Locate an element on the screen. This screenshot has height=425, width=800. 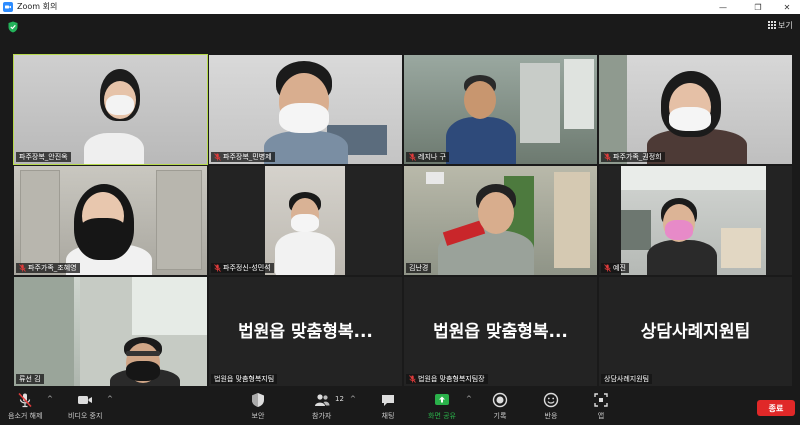
participant-name-label: 류선 김 is located at coordinates (30, 379).